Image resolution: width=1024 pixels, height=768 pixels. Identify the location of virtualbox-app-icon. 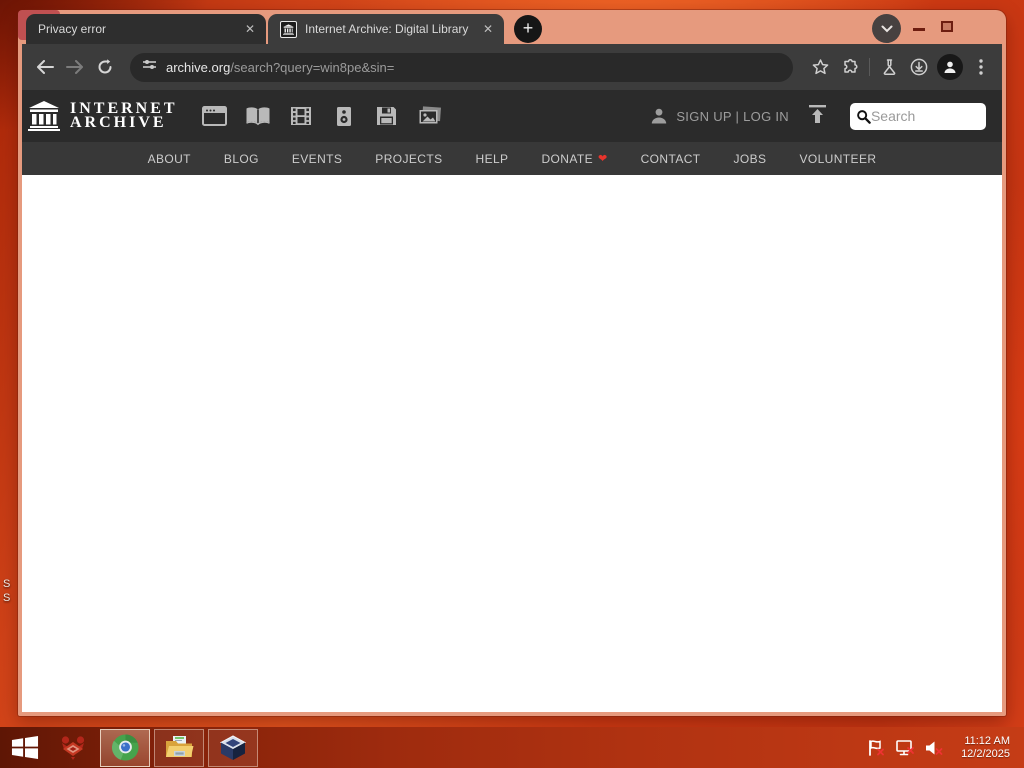
(233, 747).